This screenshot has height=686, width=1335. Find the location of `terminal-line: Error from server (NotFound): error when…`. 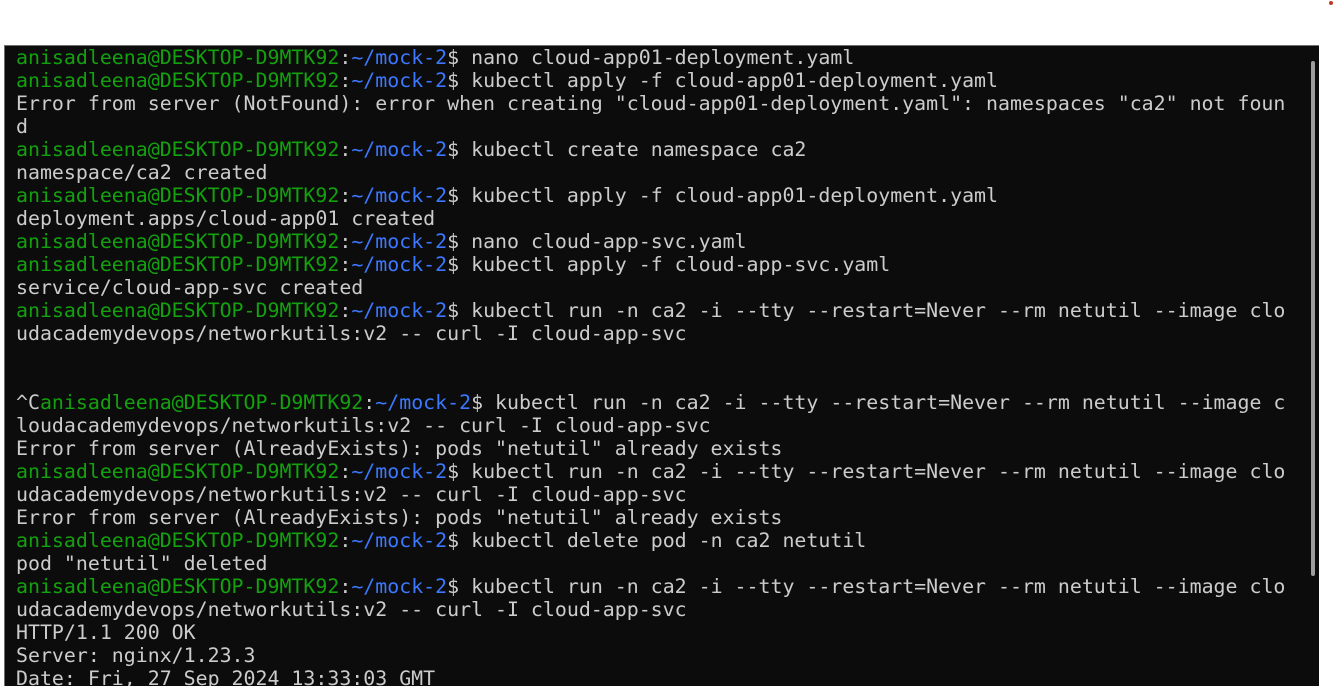

terminal-line: Error from server (NotFound): error when… is located at coordinates (650, 103).